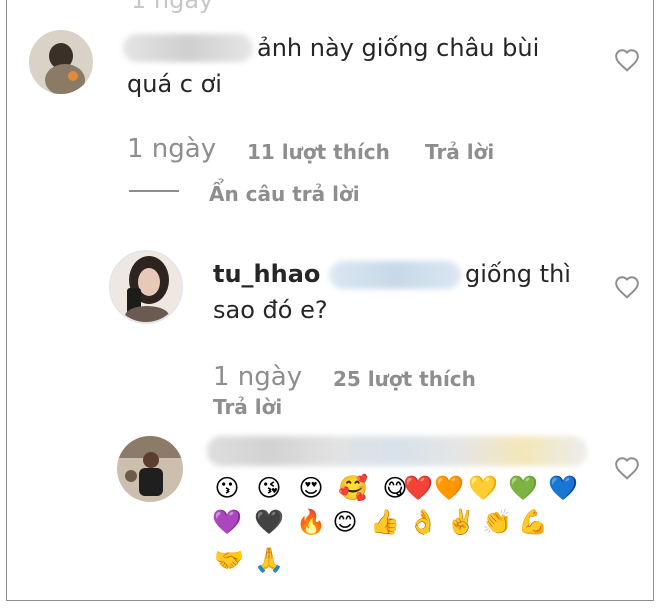 The image size is (660, 608). Describe the element at coordinates (483, 488) in the screenshot. I see `emoji: 💛` at that location.